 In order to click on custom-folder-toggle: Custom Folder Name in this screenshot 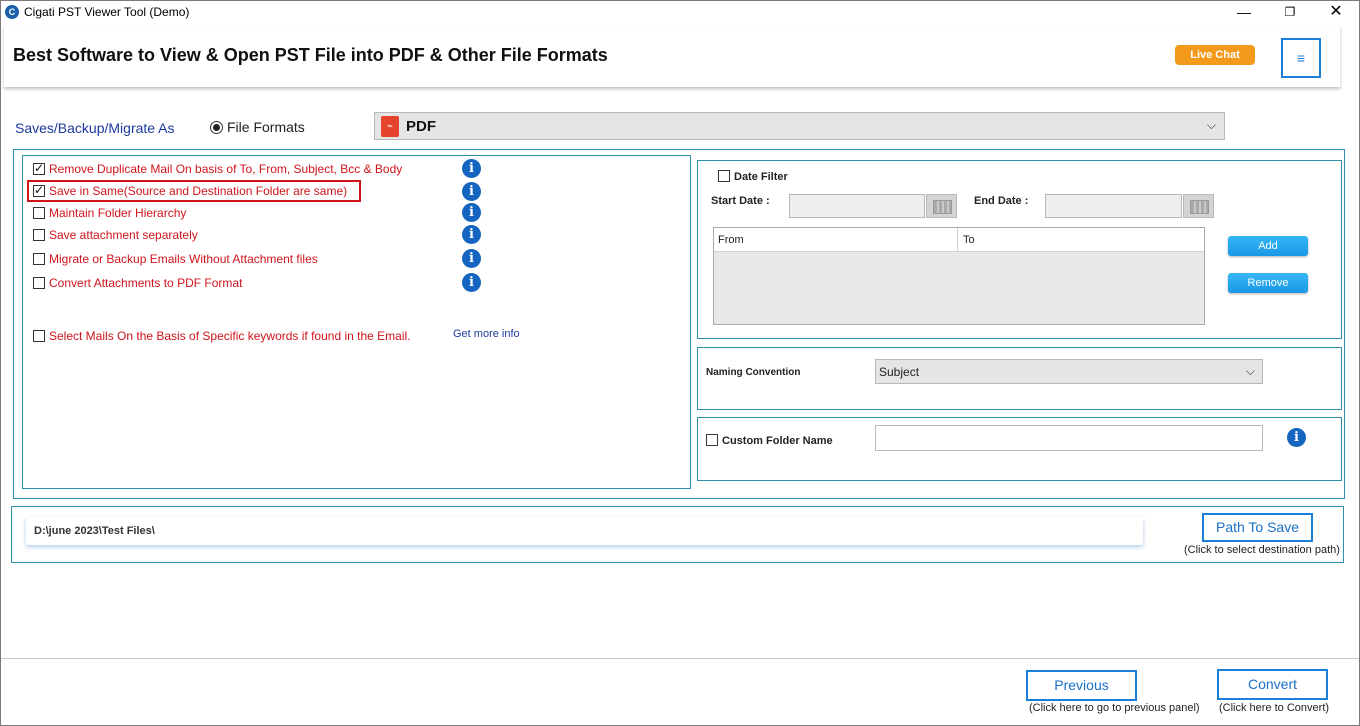, I will do `click(769, 440)`.